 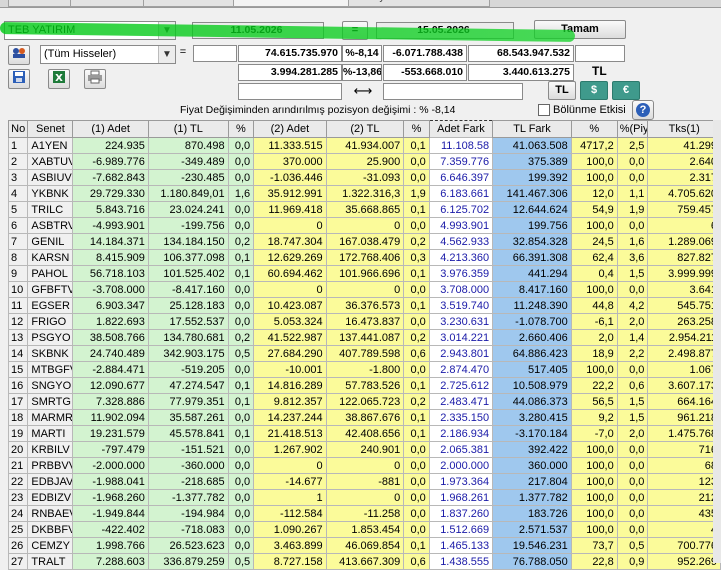 I want to click on cell-adet1: 38.508.766, so click(x=110, y=337).